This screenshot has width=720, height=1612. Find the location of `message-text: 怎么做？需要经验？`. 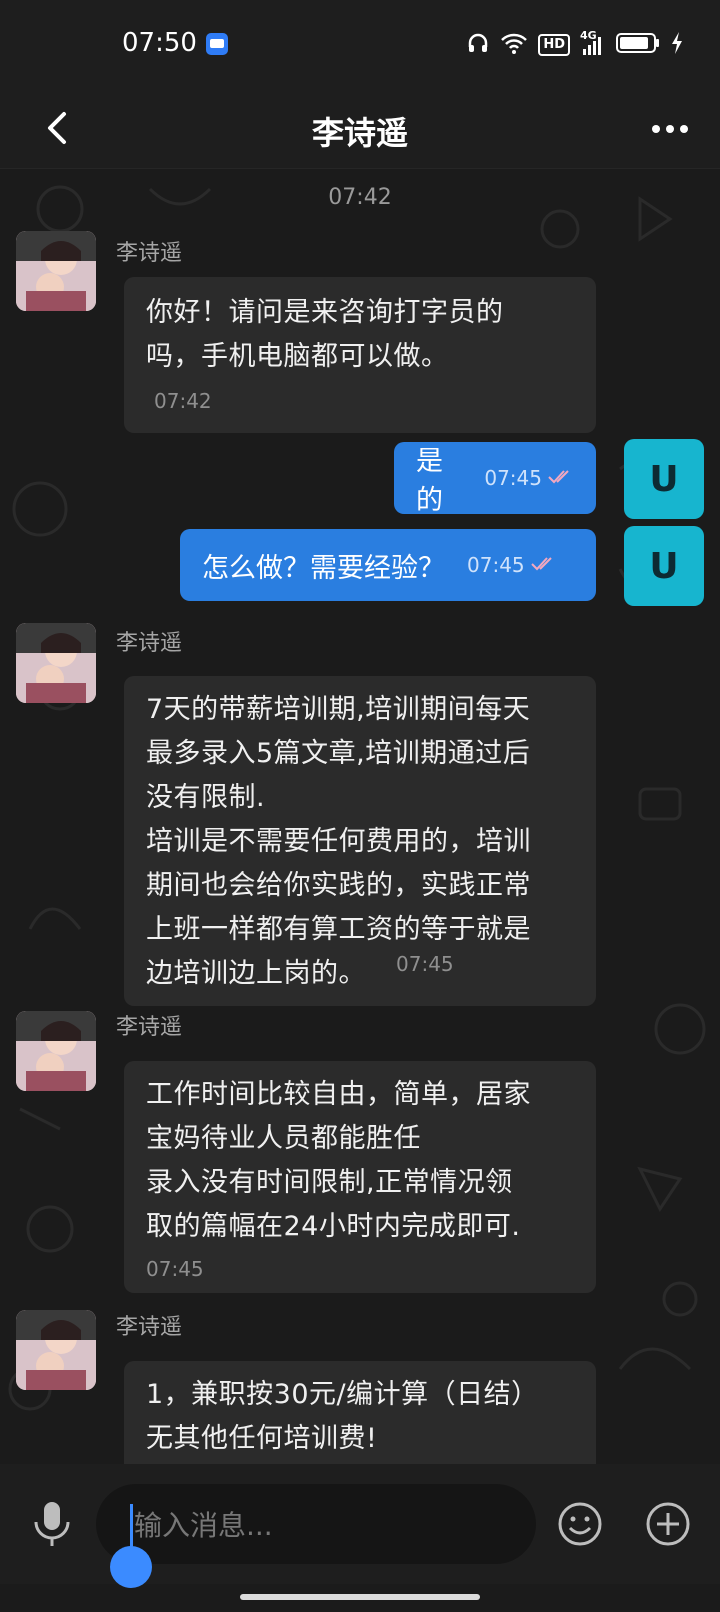

message-text: 怎么做？需要经验？ is located at coordinates (323, 568).